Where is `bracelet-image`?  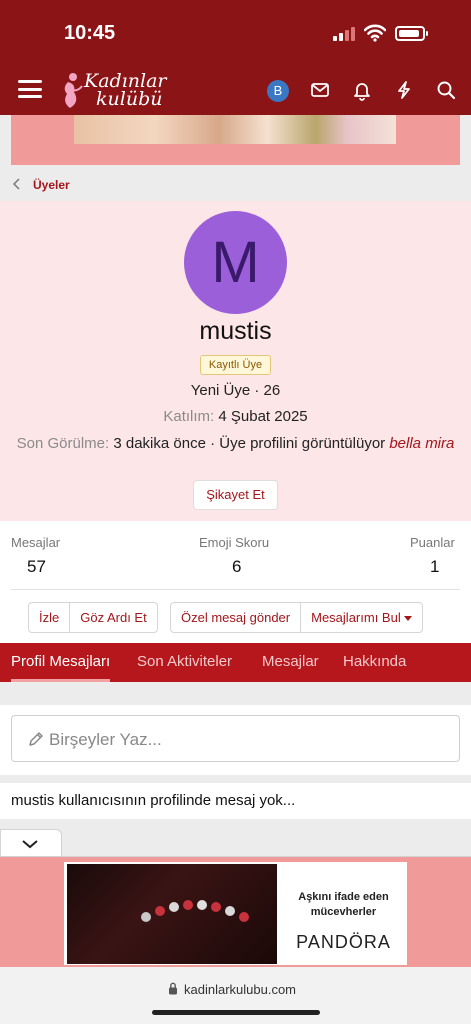
bracelet-image is located at coordinates (172, 914).